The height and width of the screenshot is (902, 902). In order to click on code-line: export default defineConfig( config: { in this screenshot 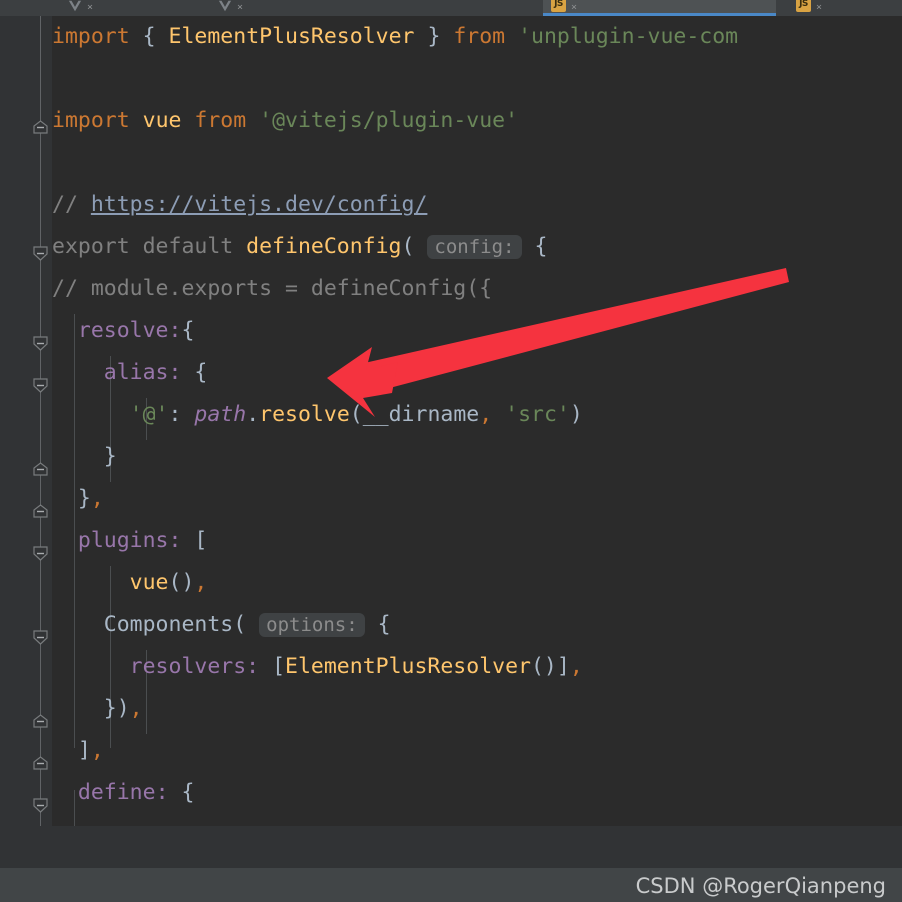, I will do `click(299, 247)`.